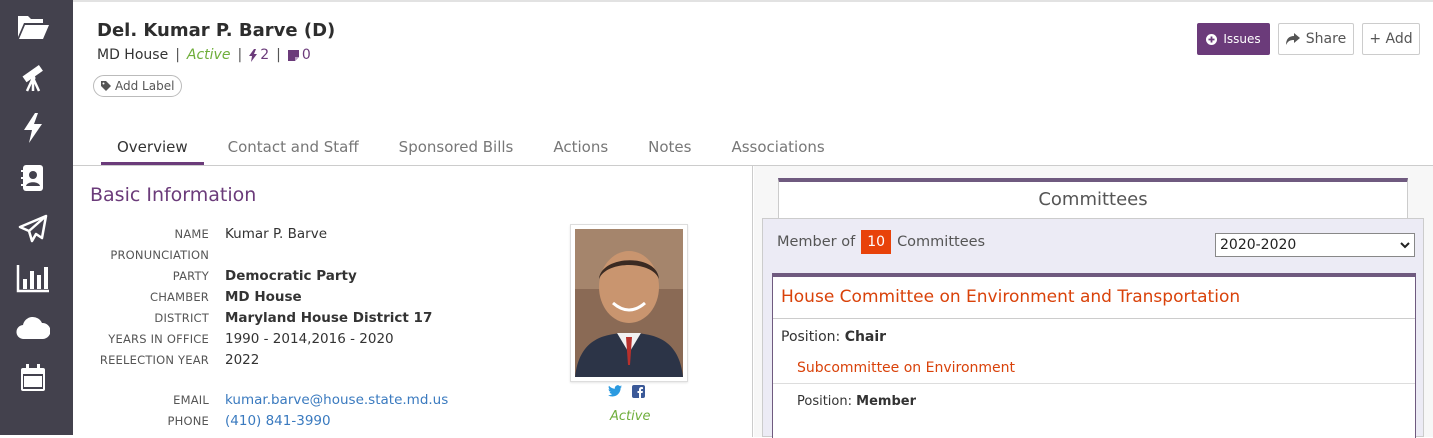 The height and width of the screenshot is (438, 1433). Describe the element at coordinates (216, 30) in the screenshot. I see `page-title: Del. Kumar P. Barve (D)` at that location.